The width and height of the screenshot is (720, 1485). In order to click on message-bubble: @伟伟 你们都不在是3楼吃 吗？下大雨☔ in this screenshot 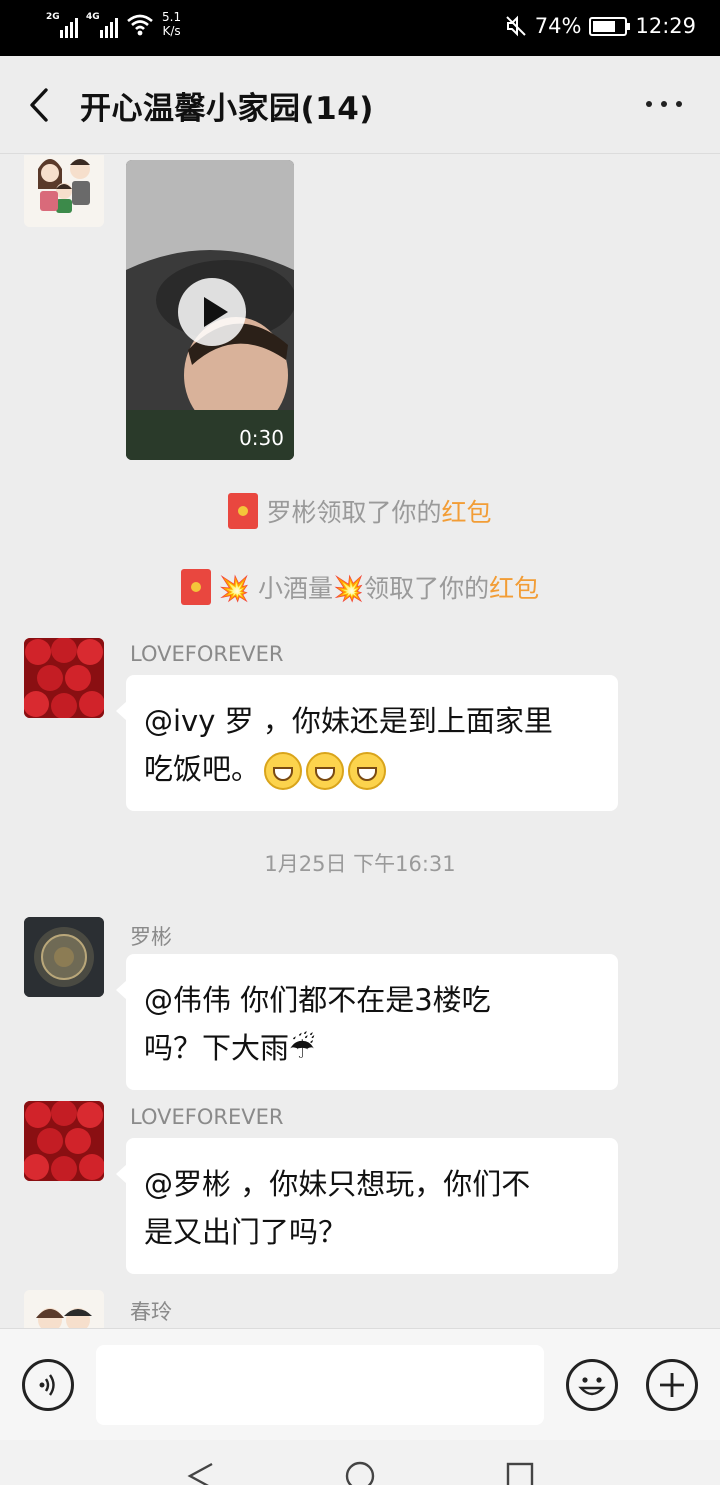, I will do `click(367, 1022)`.